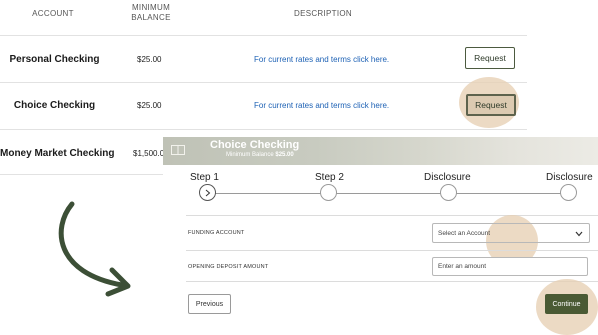 The width and height of the screenshot is (598, 335). Describe the element at coordinates (54, 105) in the screenshot. I see `product-name: Choice Checking` at that location.